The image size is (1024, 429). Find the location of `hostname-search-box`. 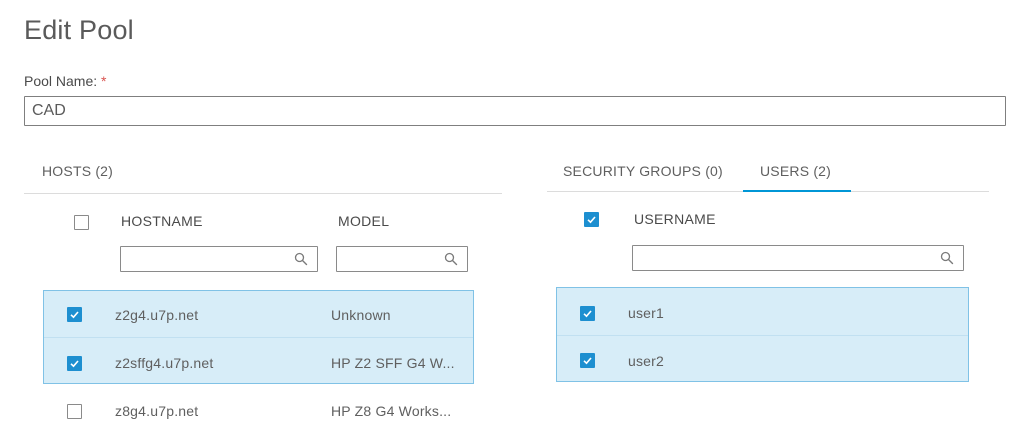

hostname-search-box is located at coordinates (219, 259).